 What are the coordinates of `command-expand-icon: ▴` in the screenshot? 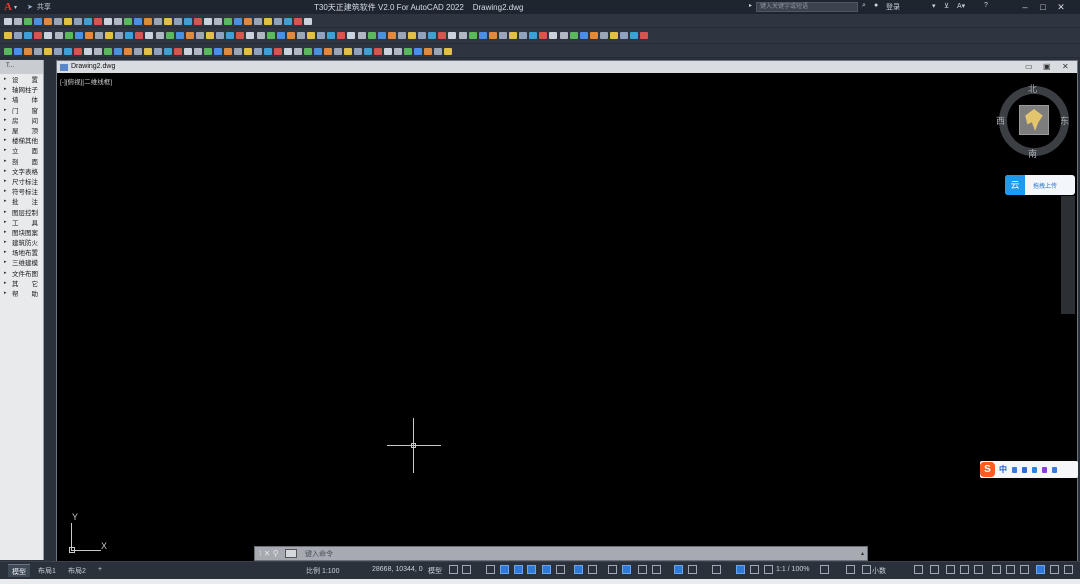 It's located at (862, 553).